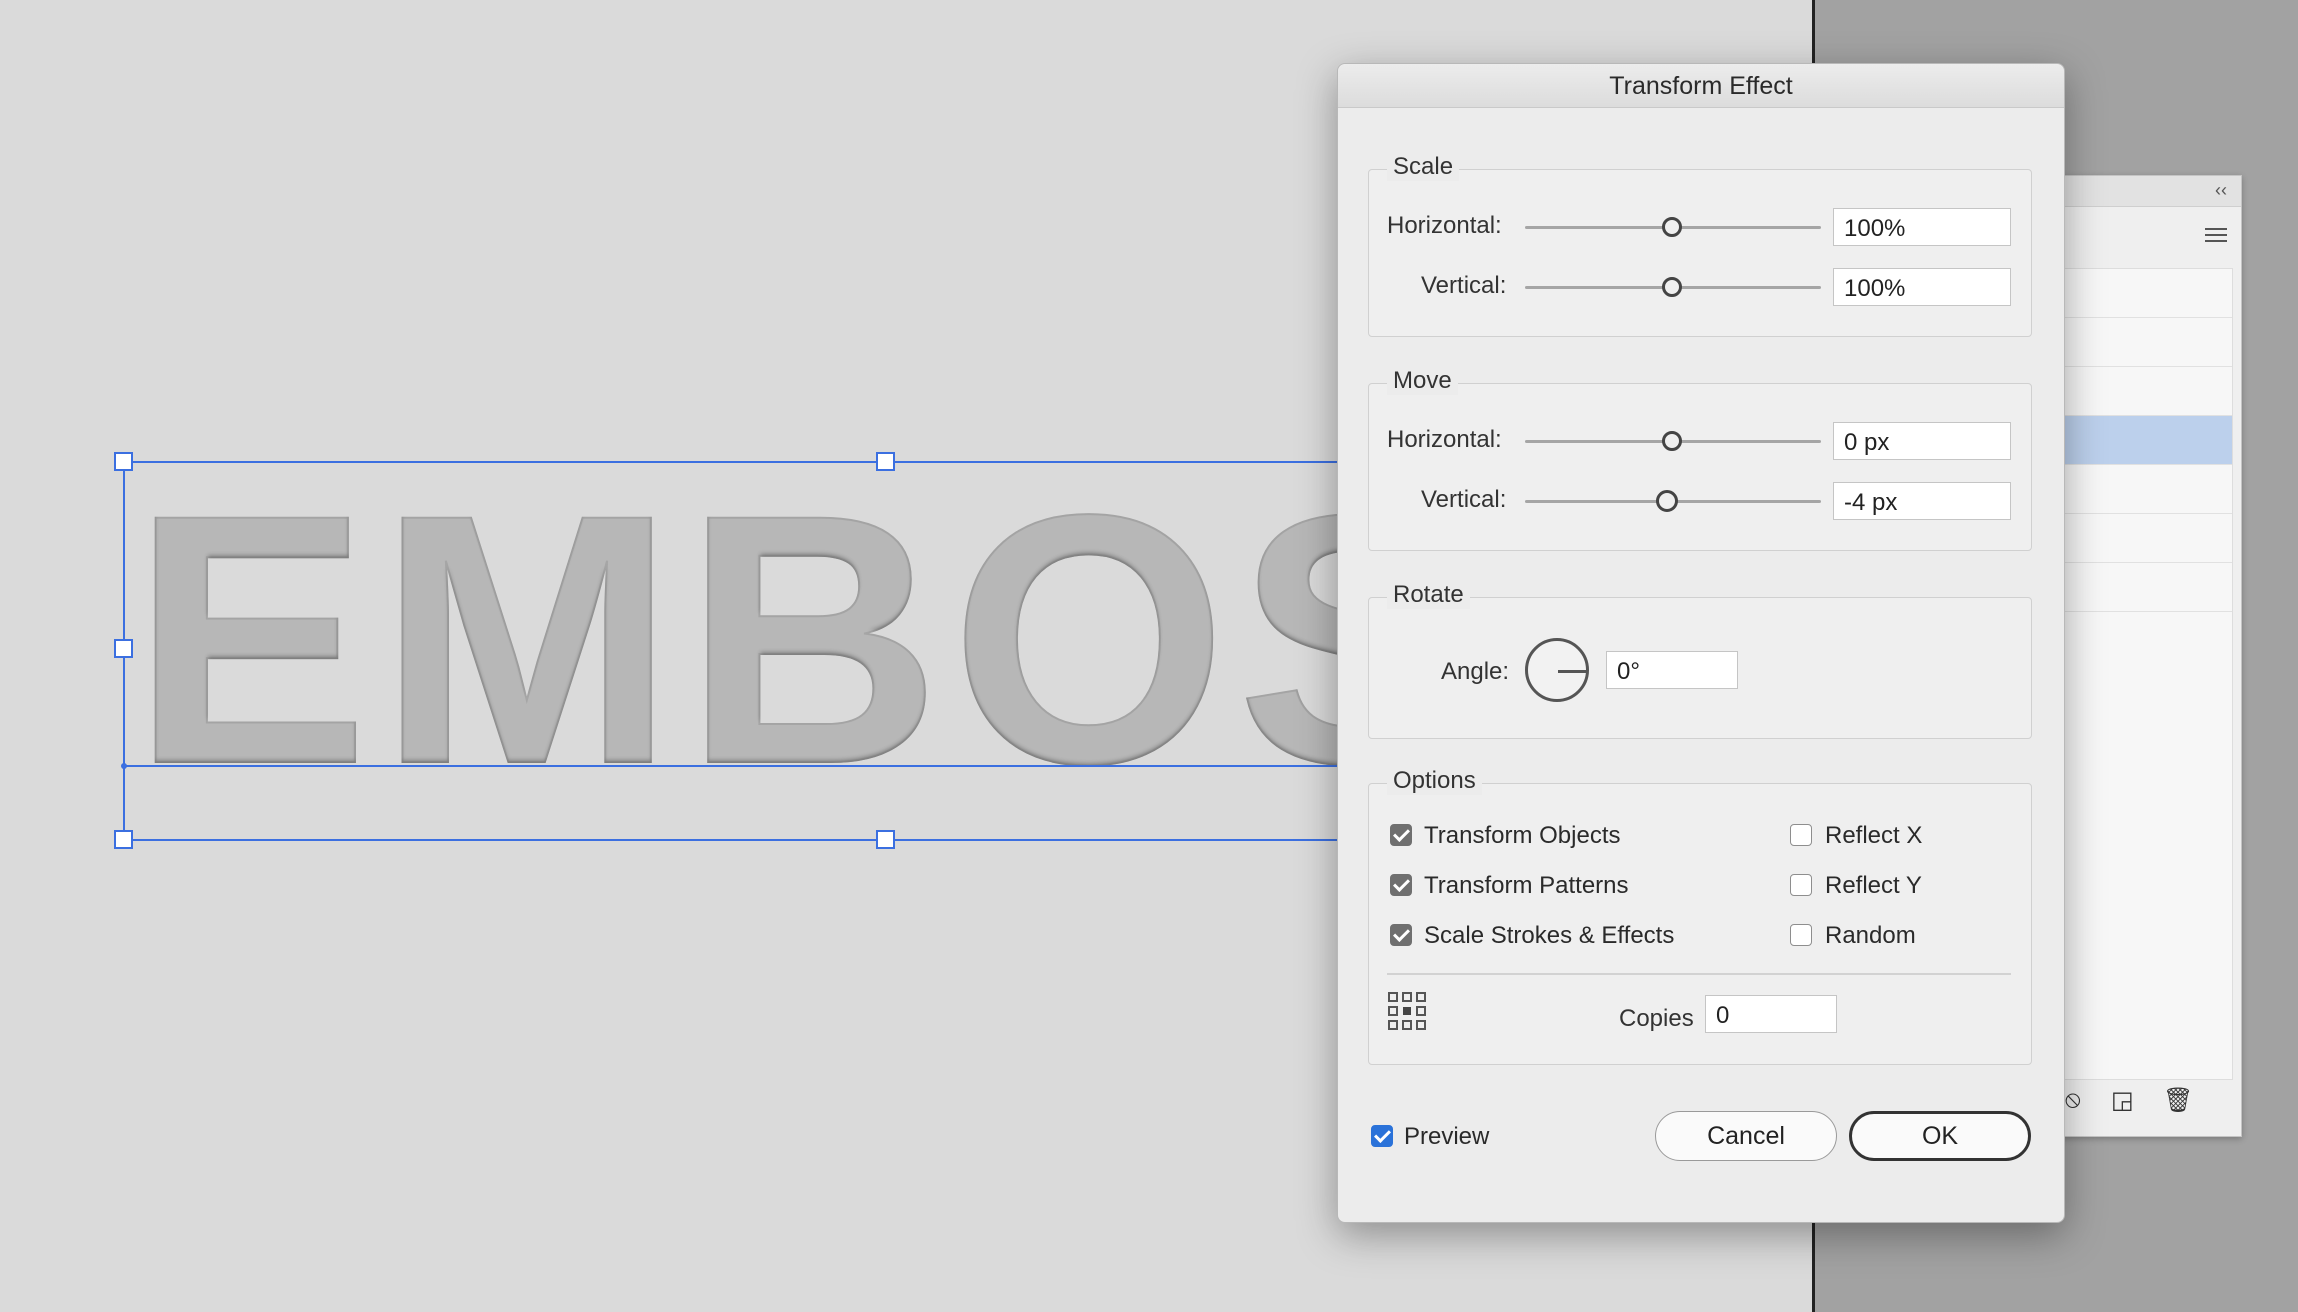  I want to click on move-group: Move Horizontal: 0 px Vertical: -4 px, so click(1700, 467).